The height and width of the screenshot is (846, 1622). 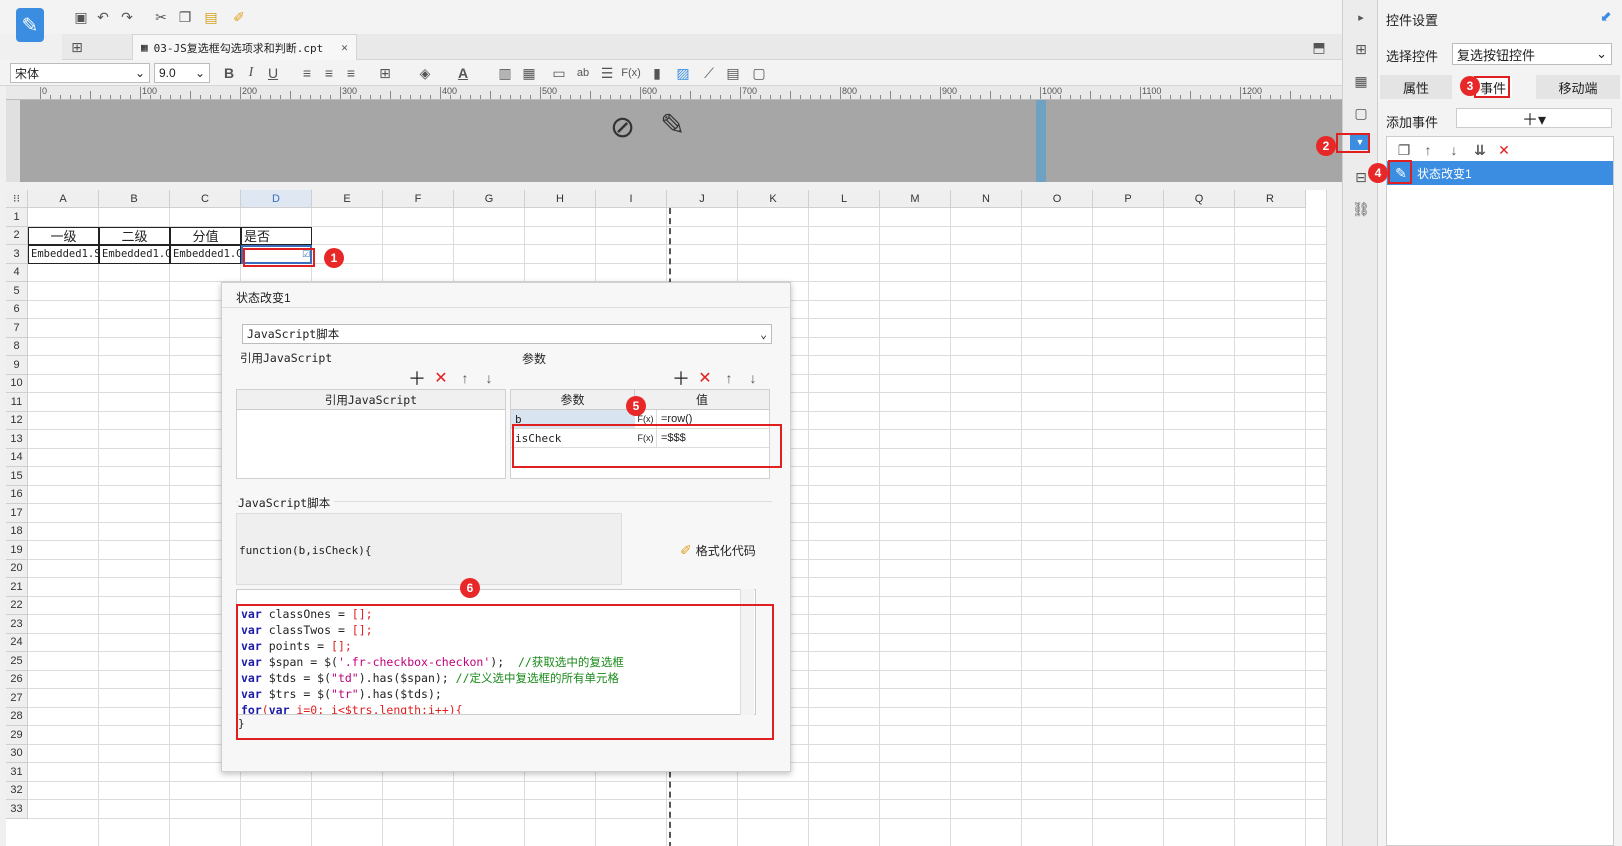 I want to click on align-right-icon: ≡, so click(x=351, y=73).